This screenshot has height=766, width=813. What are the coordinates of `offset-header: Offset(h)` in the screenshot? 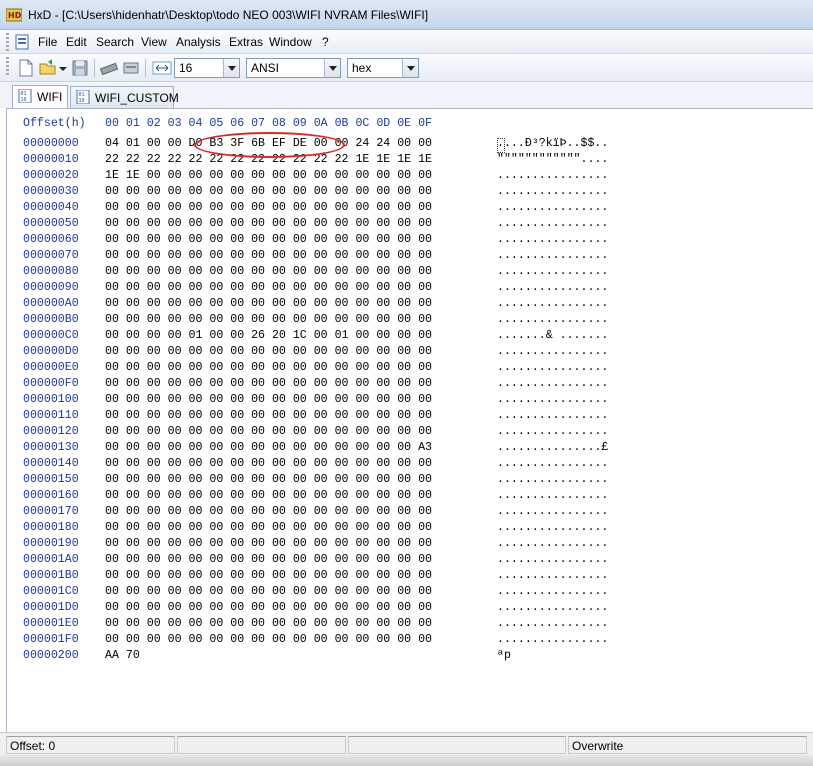 It's located at (54, 123).